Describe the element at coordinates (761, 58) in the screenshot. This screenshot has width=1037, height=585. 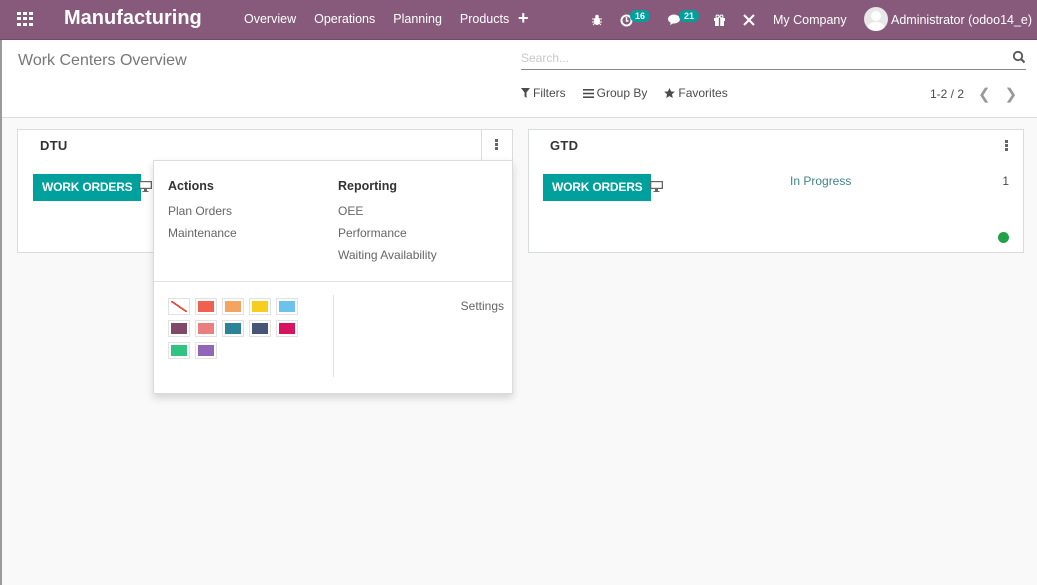
I see `search-input` at that location.